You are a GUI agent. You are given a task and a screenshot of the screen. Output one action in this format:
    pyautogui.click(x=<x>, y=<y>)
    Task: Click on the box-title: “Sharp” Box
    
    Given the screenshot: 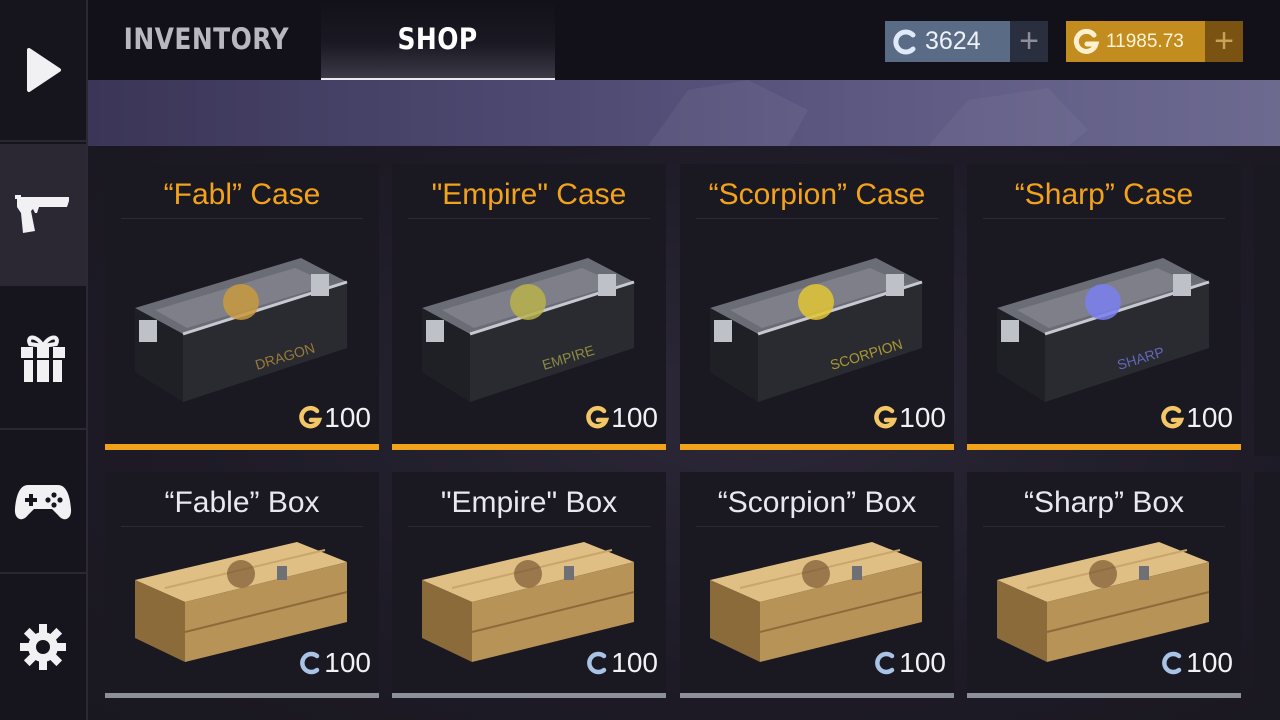 What is the action you would take?
    pyautogui.click(x=1104, y=503)
    